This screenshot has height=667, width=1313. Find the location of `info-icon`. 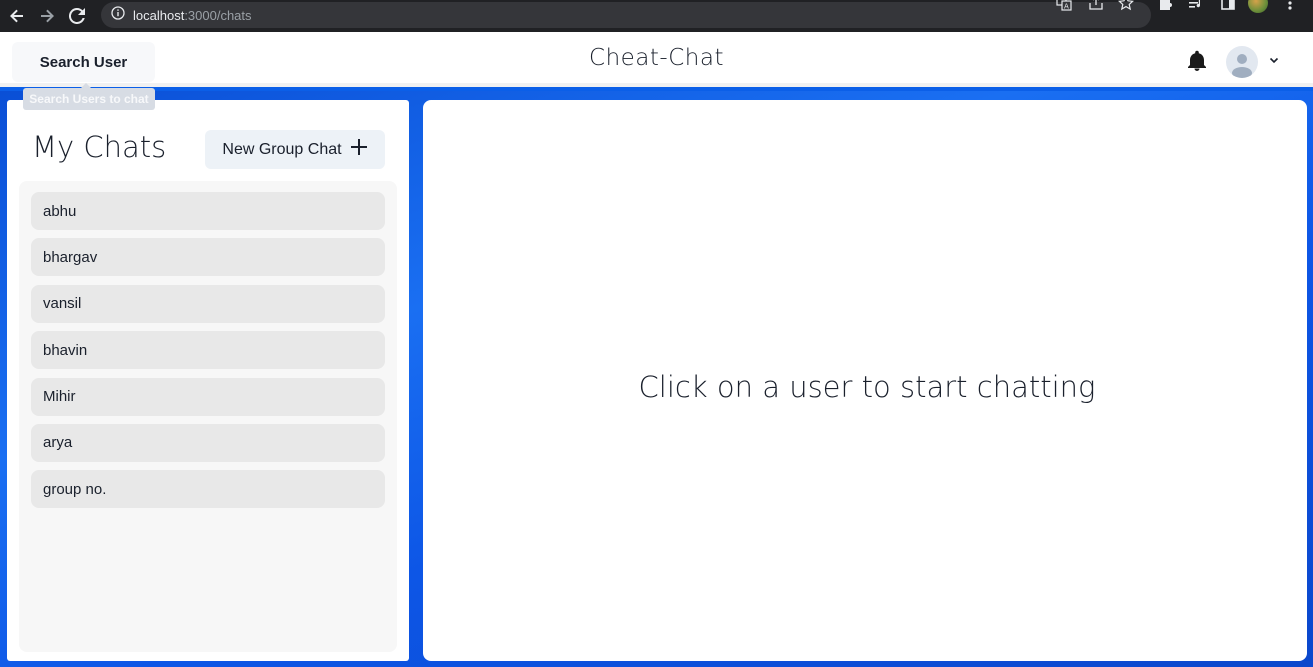

info-icon is located at coordinates (118, 15).